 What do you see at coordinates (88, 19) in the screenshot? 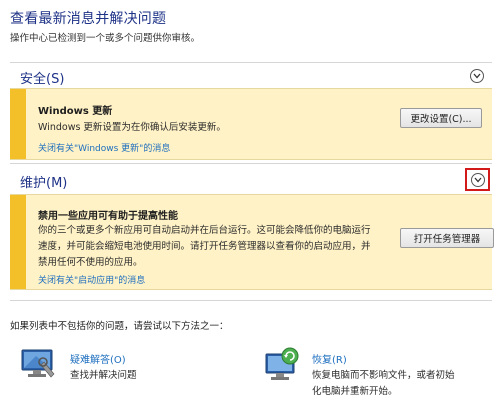
I see `page-title: 查看最新消息并解决问题` at bounding box center [88, 19].